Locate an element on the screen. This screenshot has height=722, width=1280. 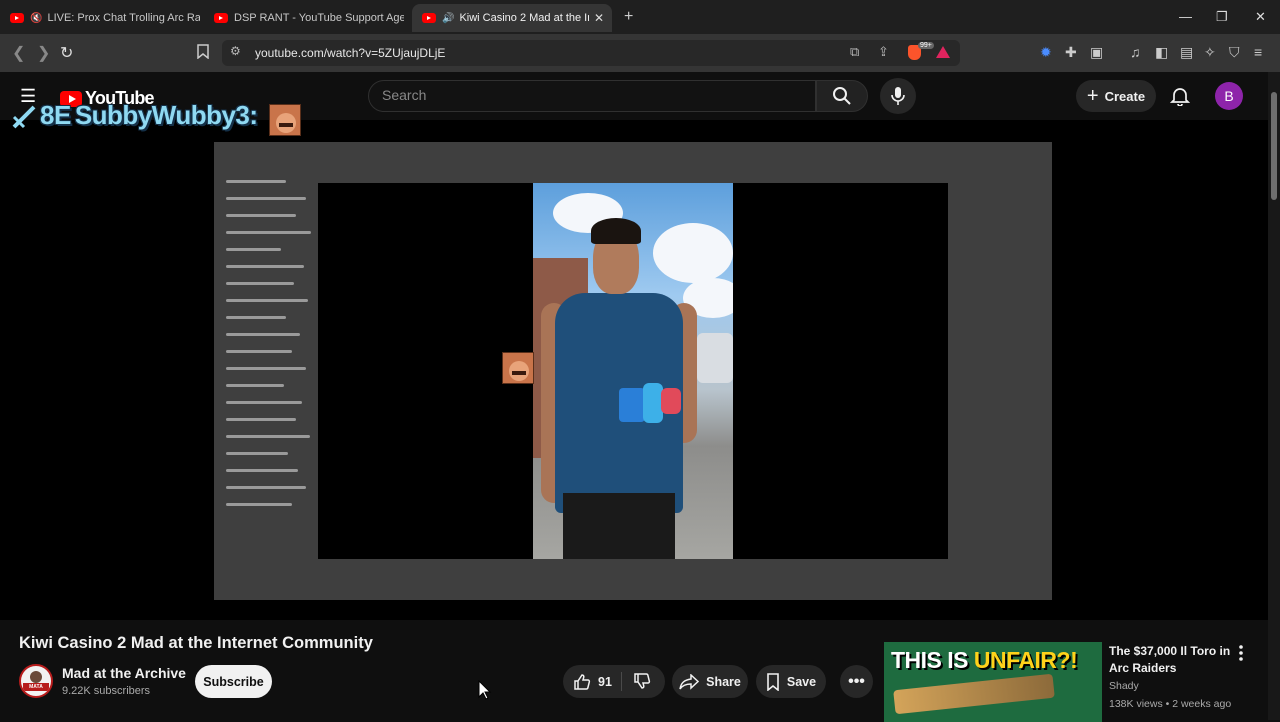
share-icon is located at coordinates (689, 681).